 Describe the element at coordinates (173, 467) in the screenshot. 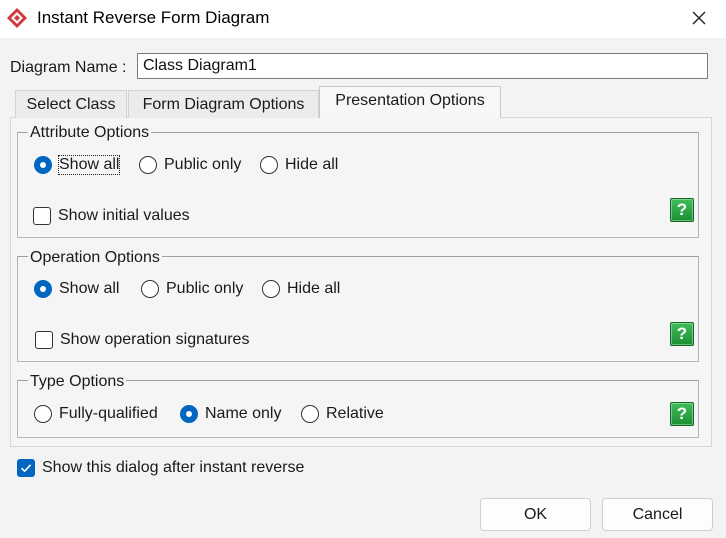

I see `checkbox-label: Show this dialog after instant reverse` at that location.